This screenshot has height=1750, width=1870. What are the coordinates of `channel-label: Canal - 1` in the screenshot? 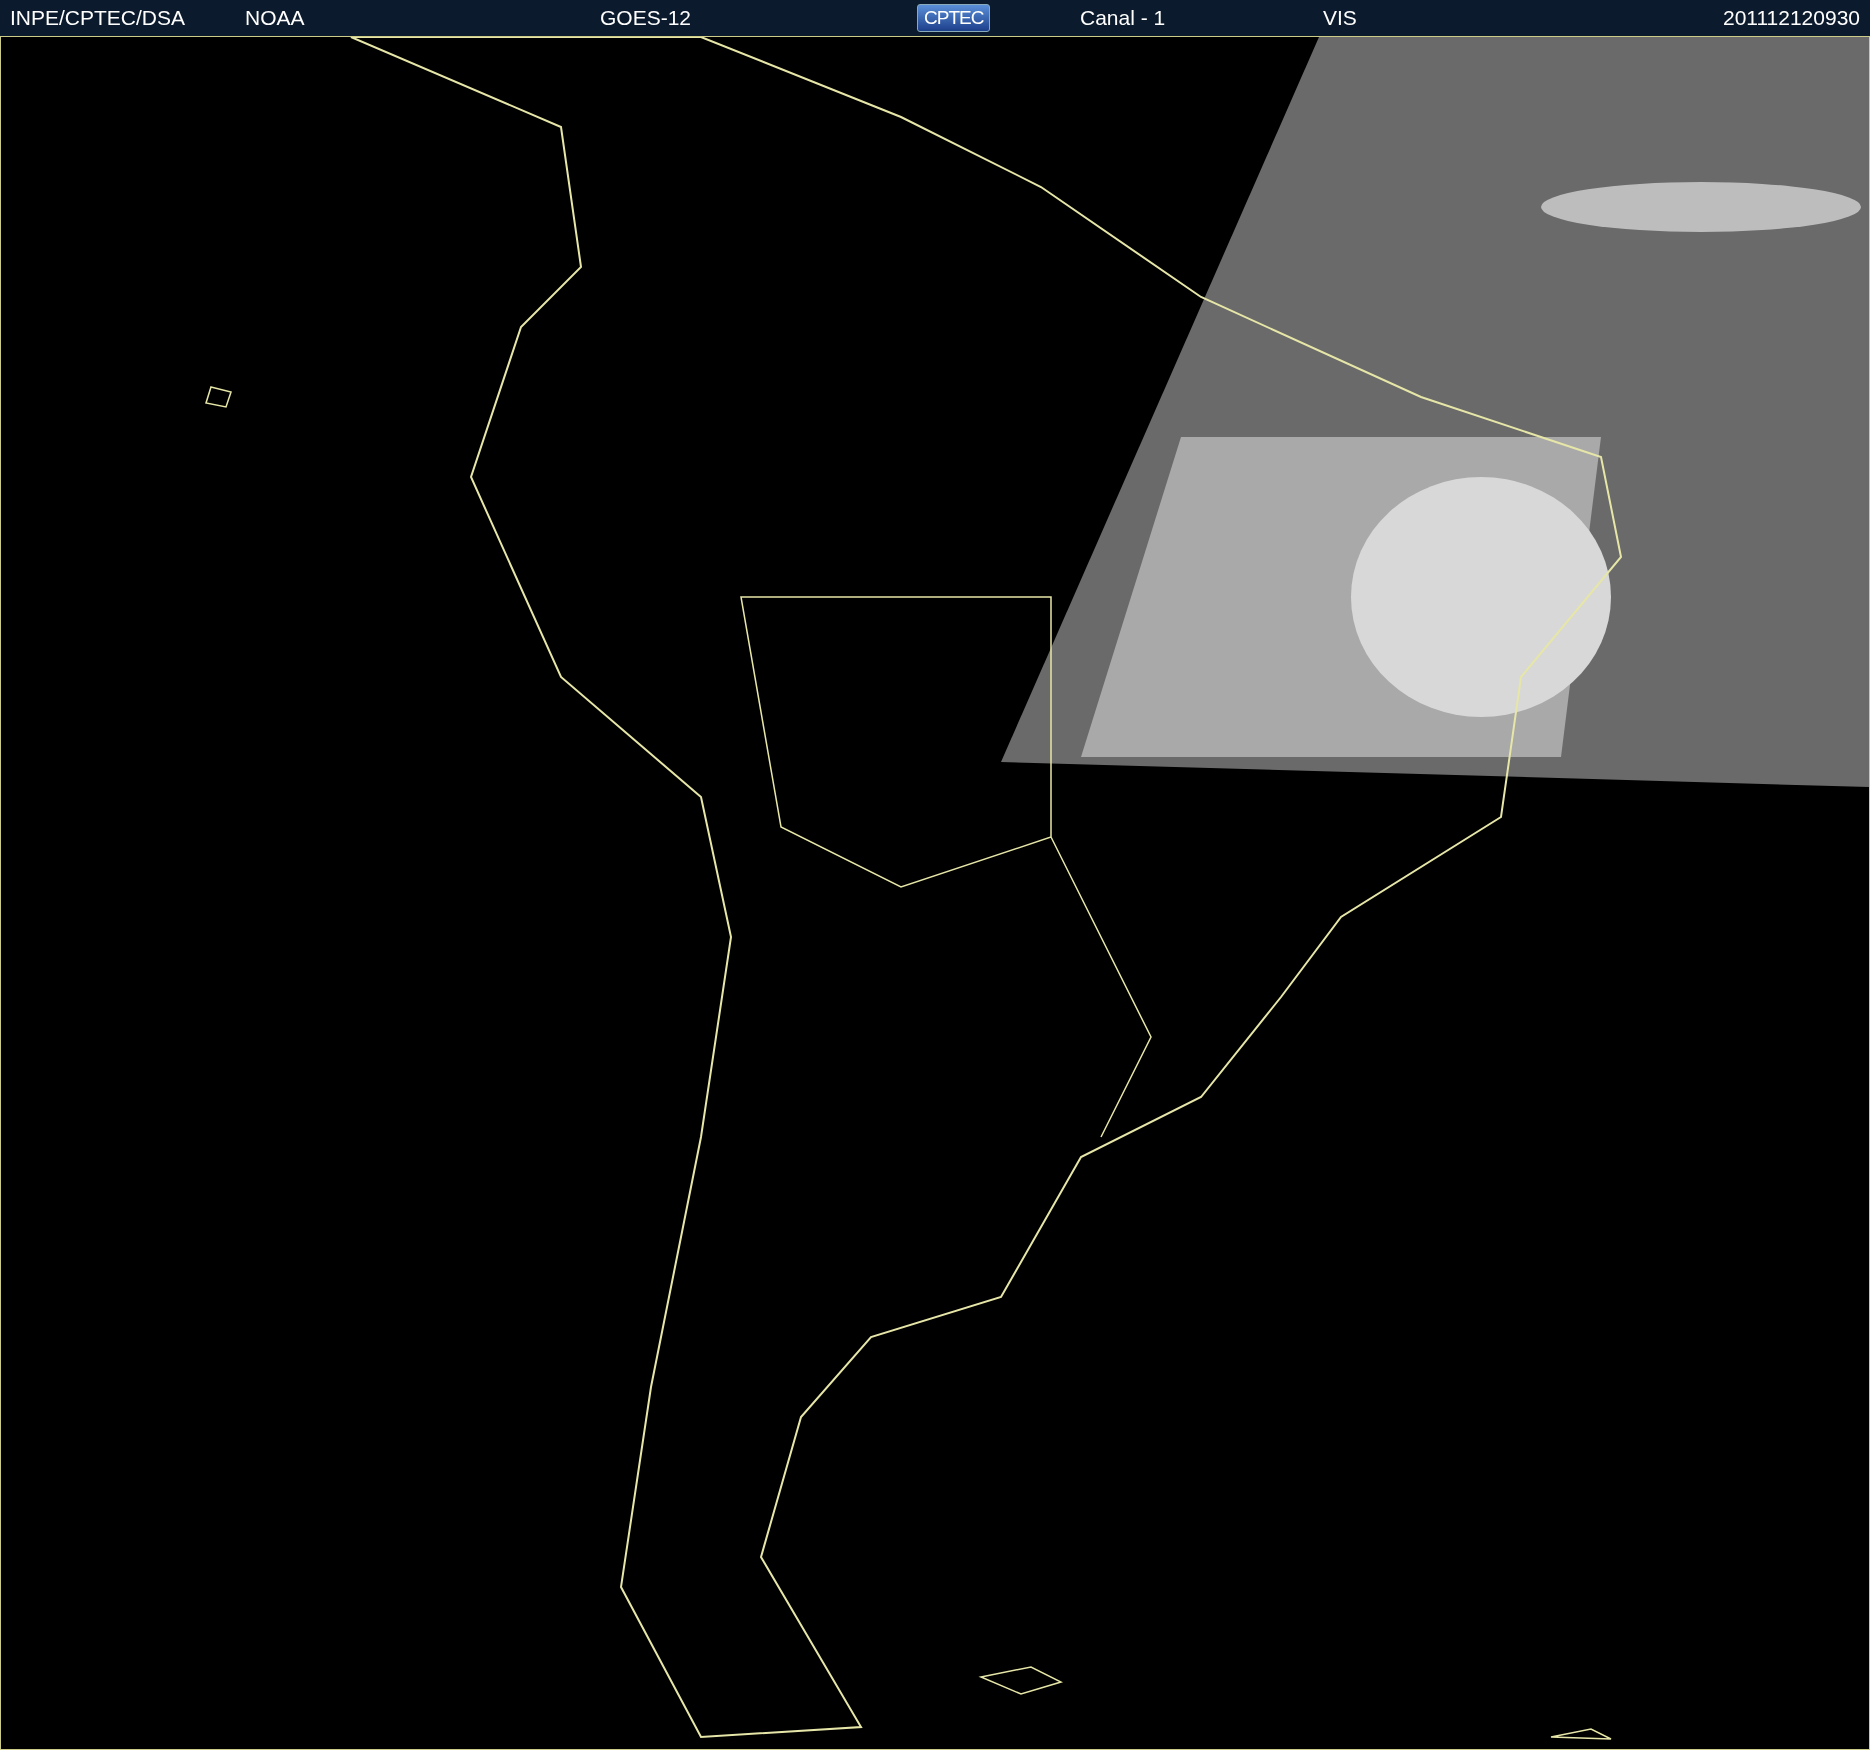 It's located at (1123, 18).